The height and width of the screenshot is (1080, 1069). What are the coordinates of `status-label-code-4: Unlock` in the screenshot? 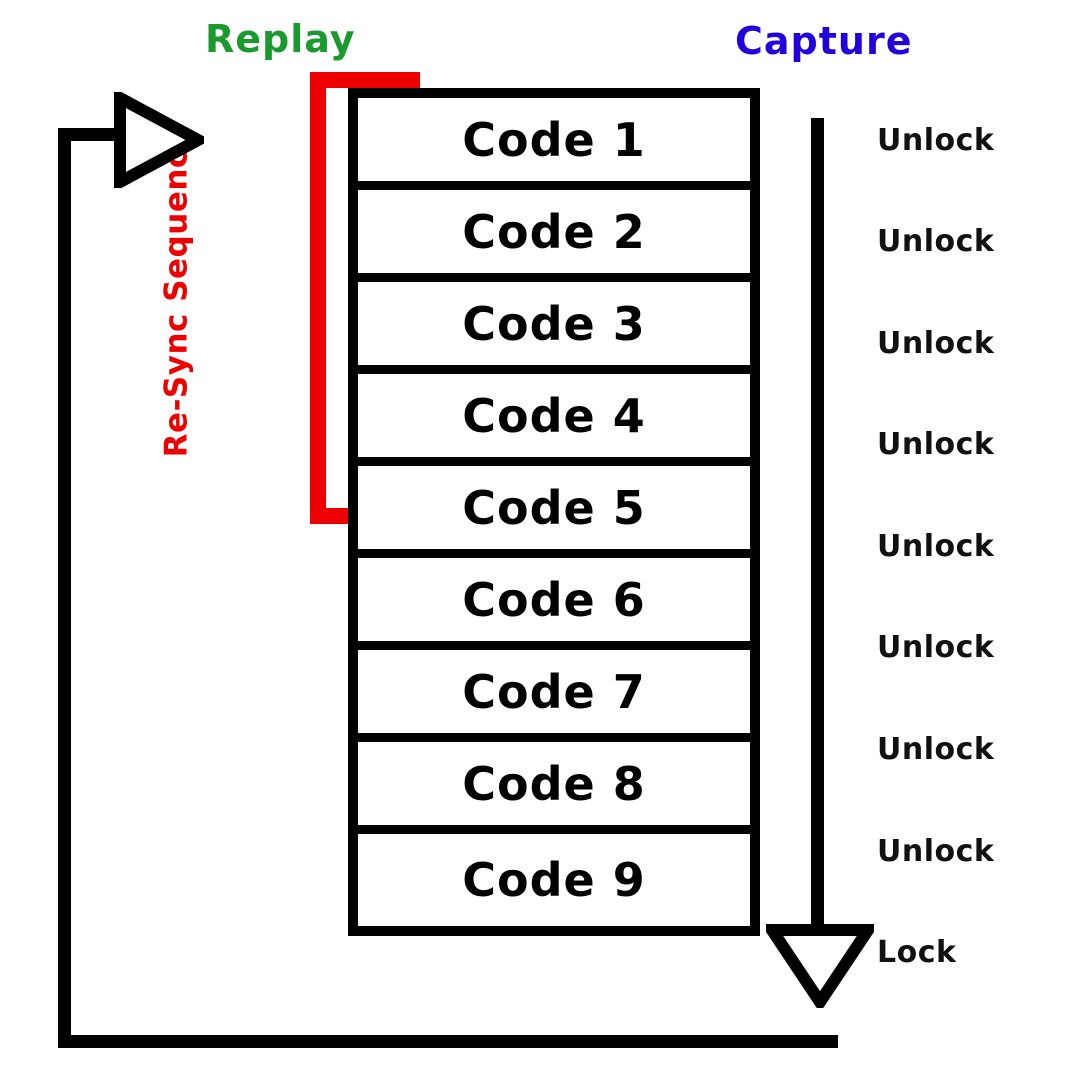 It's located at (936, 444).